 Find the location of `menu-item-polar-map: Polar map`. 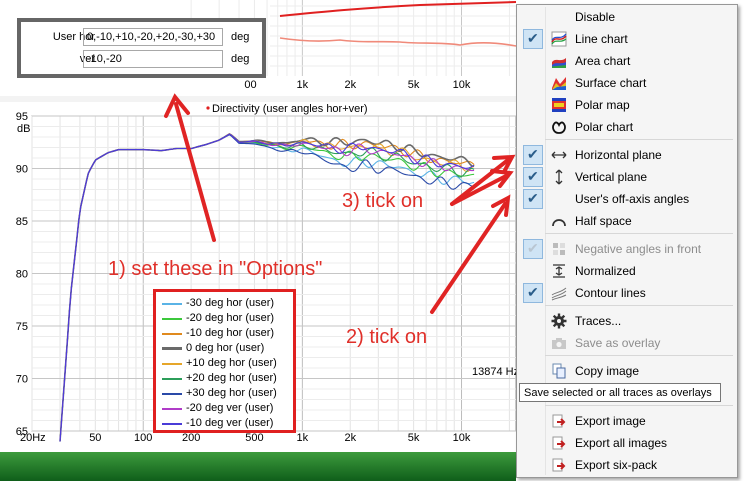

menu-item-polar-map: Polar map is located at coordinates (627, 105).